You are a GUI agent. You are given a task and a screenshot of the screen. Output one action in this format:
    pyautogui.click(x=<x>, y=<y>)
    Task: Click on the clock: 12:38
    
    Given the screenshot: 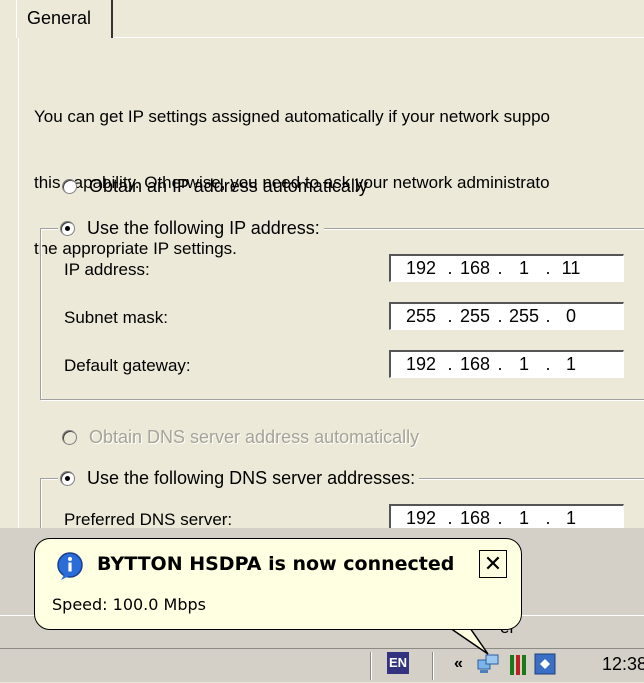 What is the action you would take?
    pyautogui.click(x=623, y=664)
    